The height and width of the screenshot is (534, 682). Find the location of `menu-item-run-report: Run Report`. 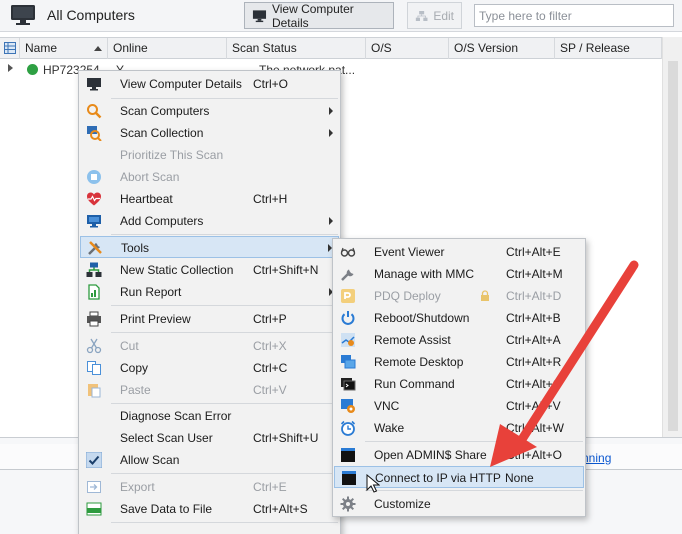

menu-item-run-report: Run Report is located at coordinates (209, 292).